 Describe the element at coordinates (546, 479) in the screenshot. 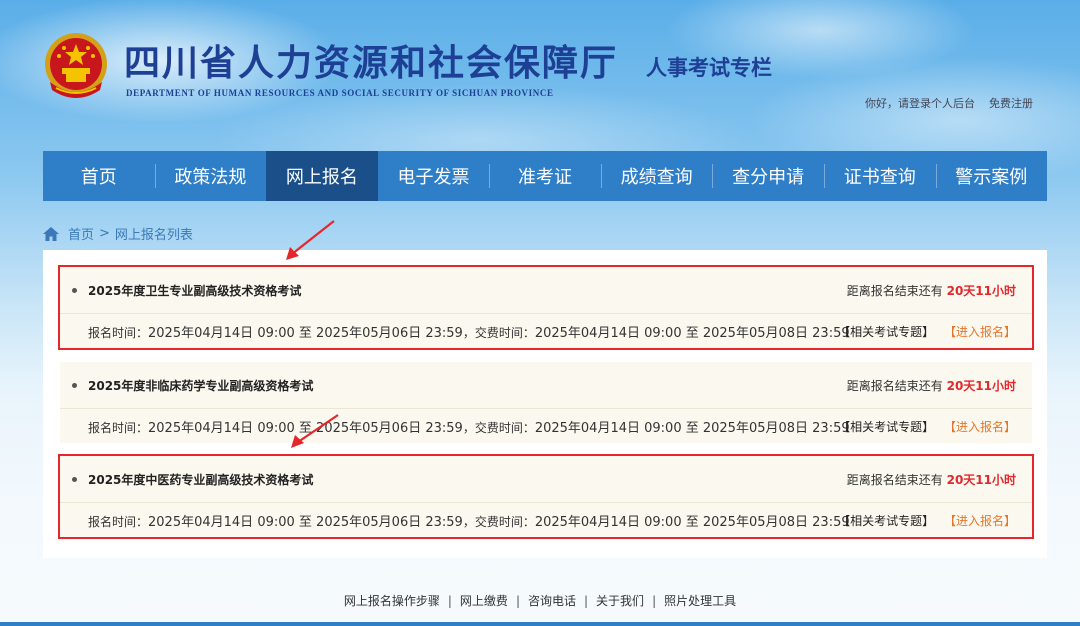

I see `exam-head: 2025年度中医药专业副高级技术资格考试 距离报名结束还有 20天11小时` at that location.